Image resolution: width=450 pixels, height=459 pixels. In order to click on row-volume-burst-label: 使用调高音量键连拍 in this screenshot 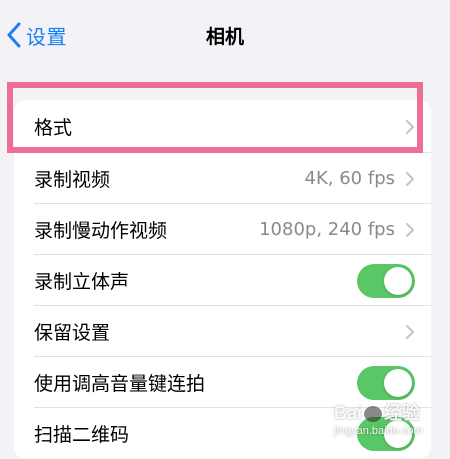, I will do `click(120, 384)`.